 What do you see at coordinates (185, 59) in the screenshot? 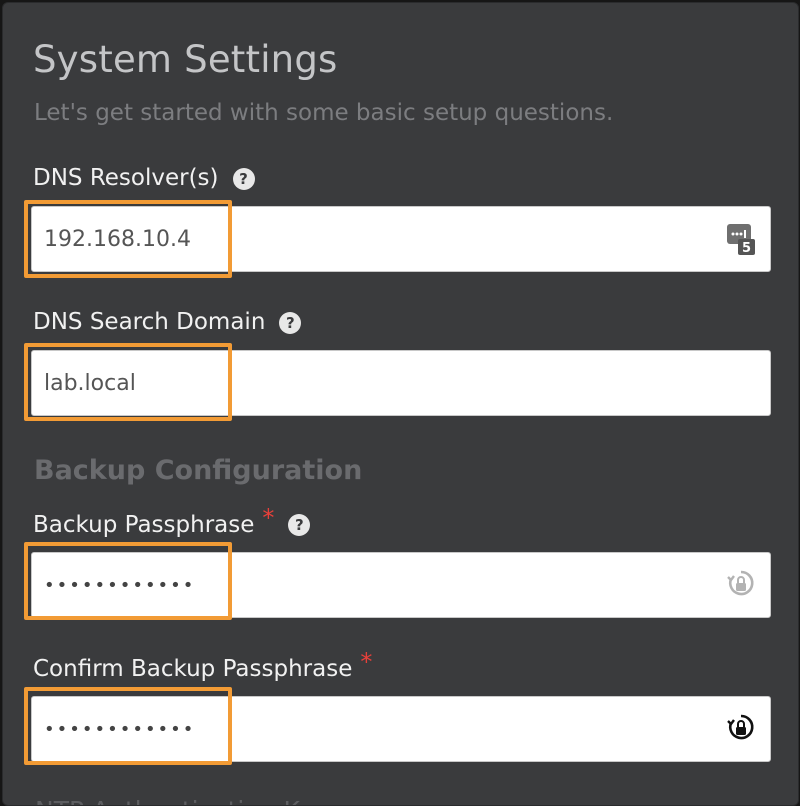
I see `page-title: System Settings` at bounding box center [185, 59].